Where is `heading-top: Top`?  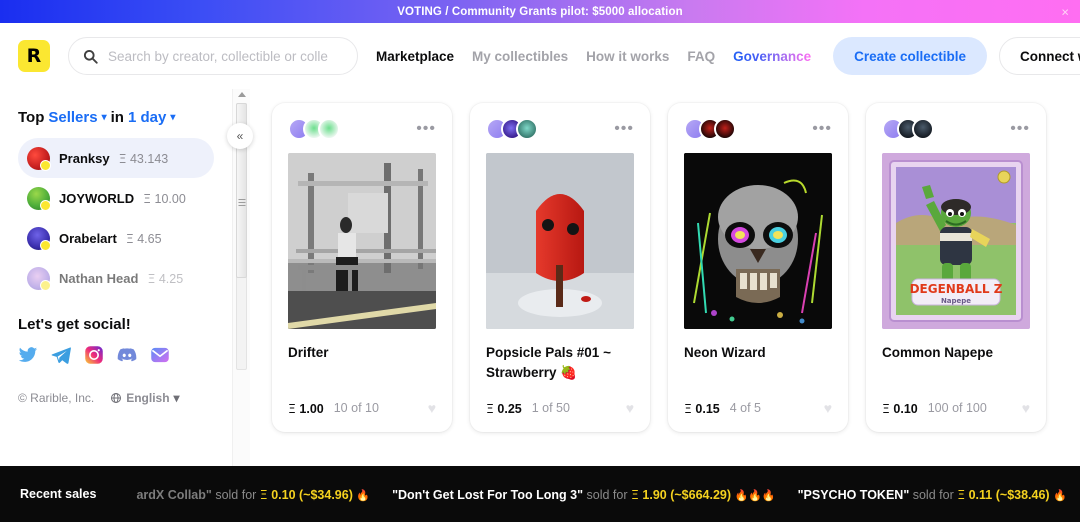
heading-top: Top is located at coordinates (31, 117).